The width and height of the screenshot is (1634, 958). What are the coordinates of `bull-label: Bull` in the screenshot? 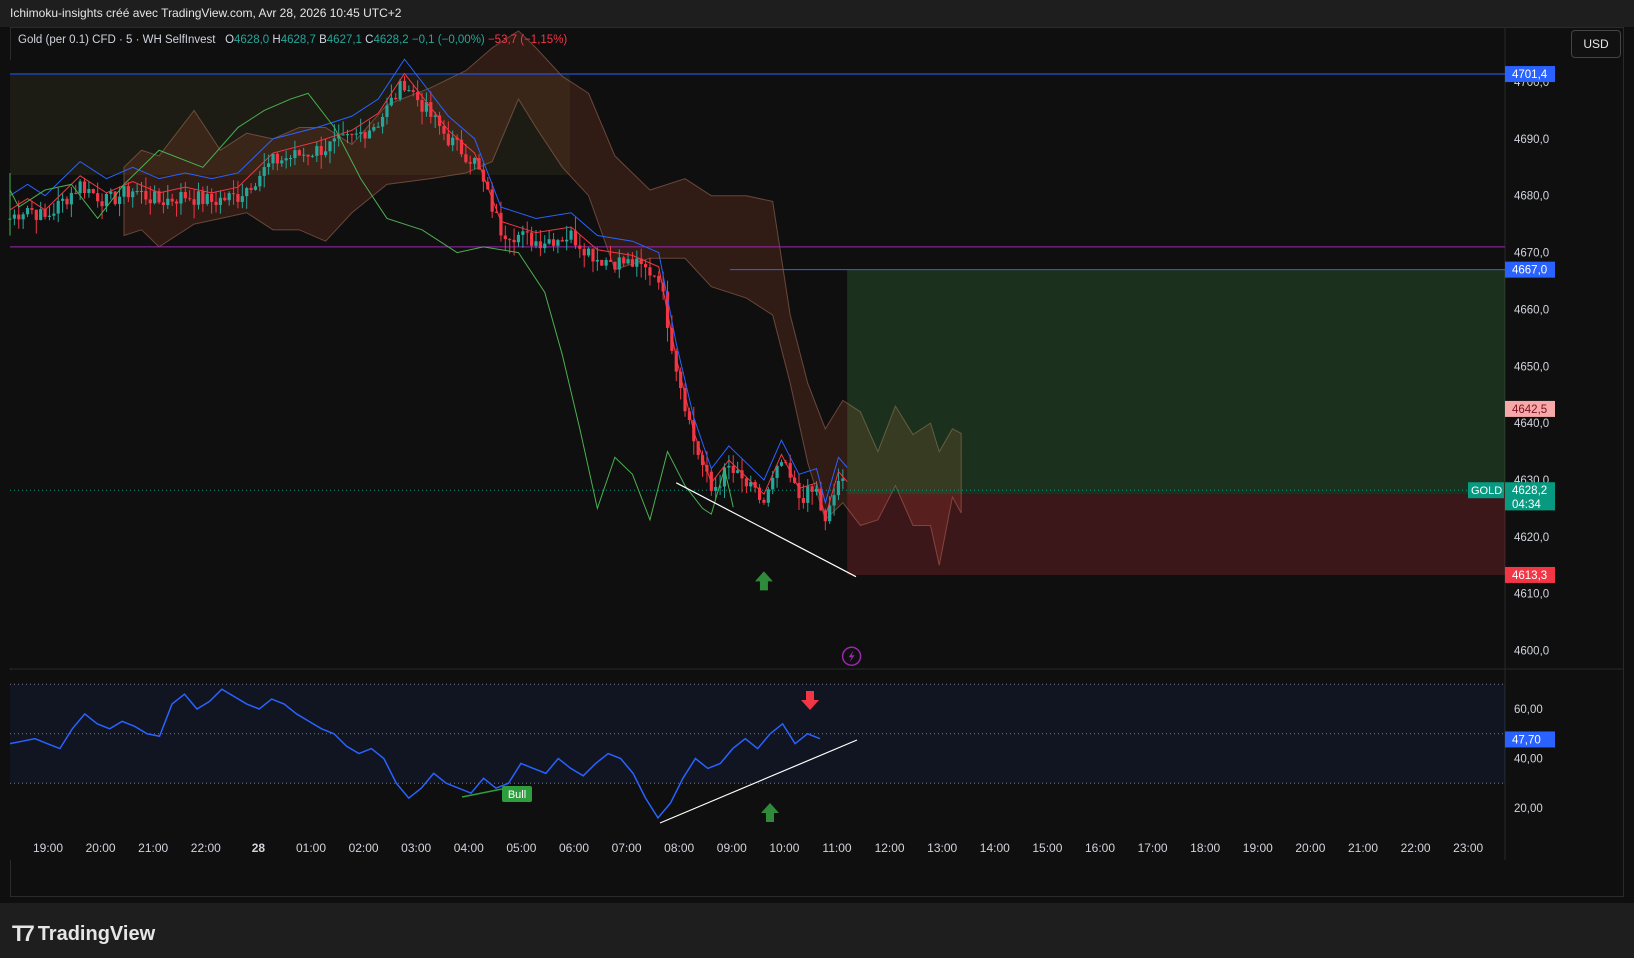 It's located at (517, 795).